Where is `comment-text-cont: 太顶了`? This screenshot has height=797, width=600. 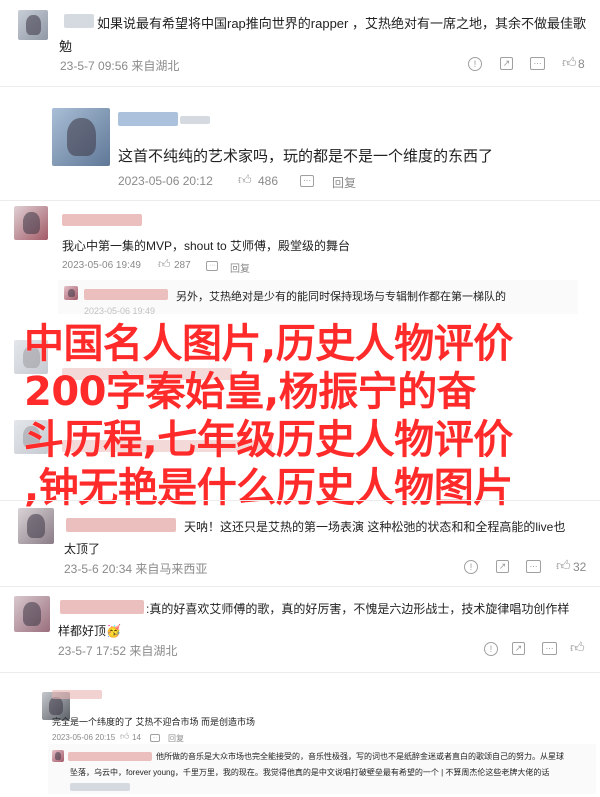 comment-text-cont: 太顶了 is located at coordinates (82, 549).